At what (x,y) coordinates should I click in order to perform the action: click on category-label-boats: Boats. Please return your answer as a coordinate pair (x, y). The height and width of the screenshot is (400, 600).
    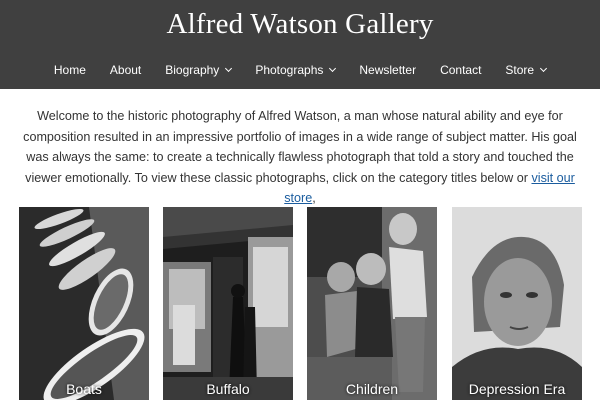
    Looking at the image, I should click on (84, 389).